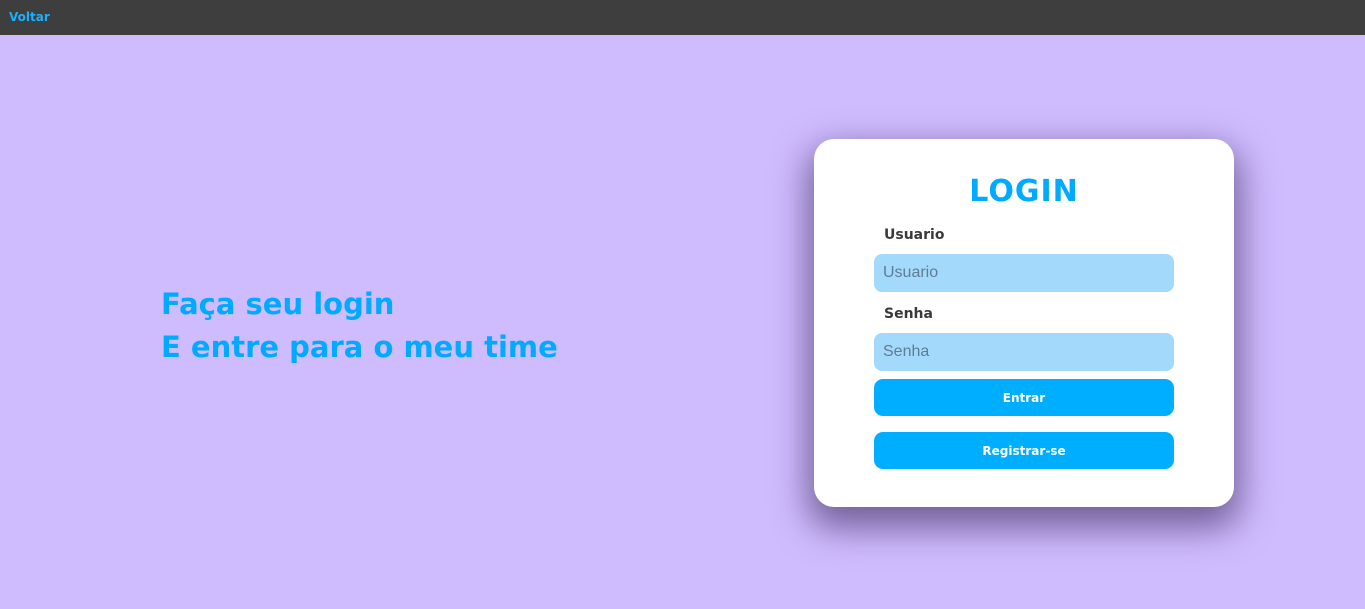  What do you see at coordinates (914, 235) in the screenshot?
I see `username-label: Usuario` at bounding box center [914, 235].